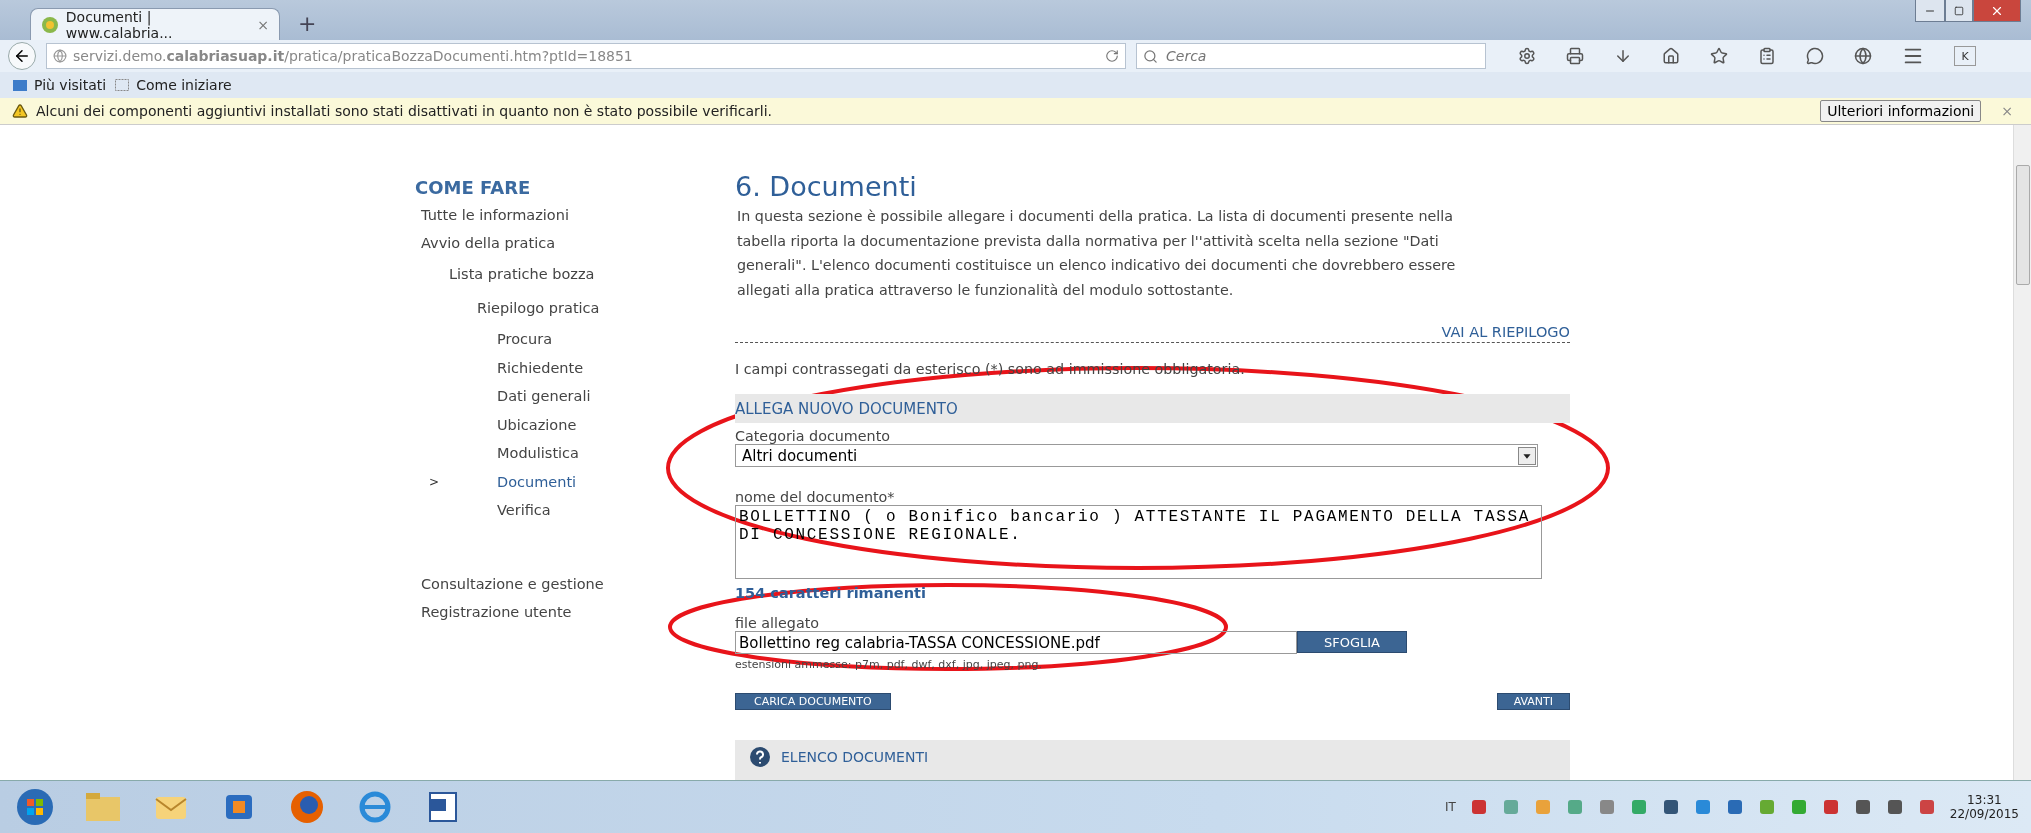  What do you see at coordinates (1150, 56) in the screenshot?
I see `search-icon` at bounding box center [1150, 56].